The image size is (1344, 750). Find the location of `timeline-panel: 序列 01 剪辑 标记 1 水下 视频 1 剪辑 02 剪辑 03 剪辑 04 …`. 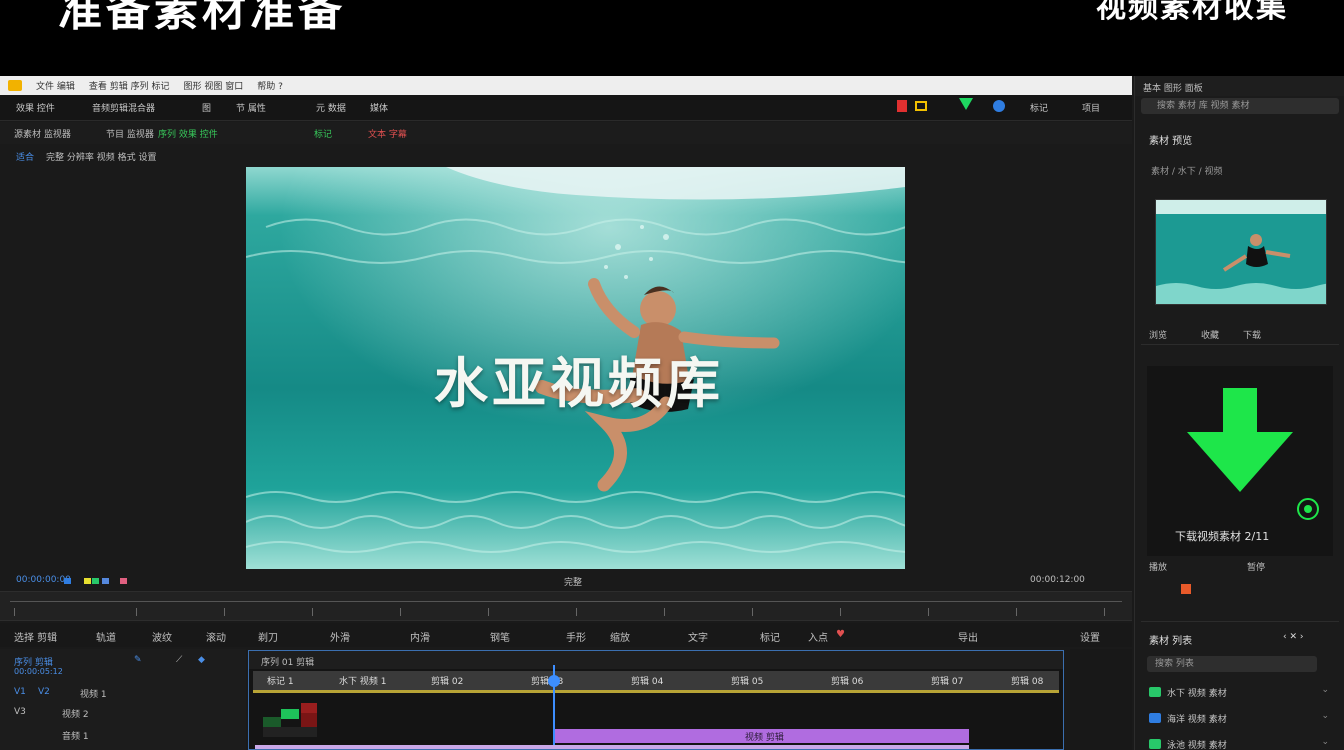

timeline-panel: 序列 01 剪辑 标记 1 水下 视频 1 剪辑 02 剪辑 03 剪辑 04 … is located at coordinates (656, 700).